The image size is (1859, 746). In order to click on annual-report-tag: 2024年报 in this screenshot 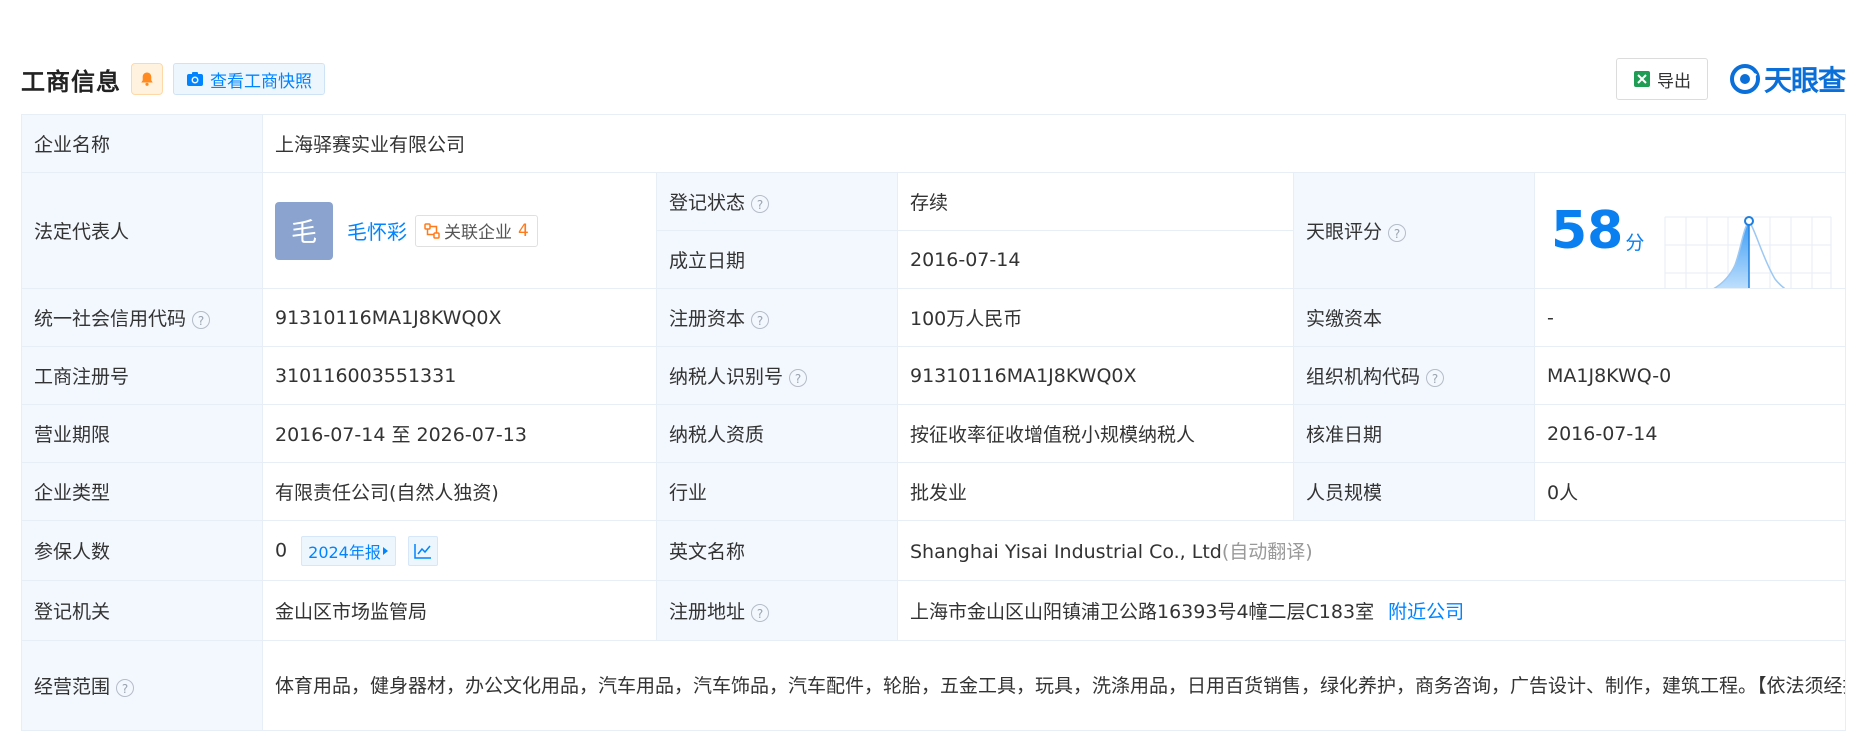, I will do `click(348, 550)`.